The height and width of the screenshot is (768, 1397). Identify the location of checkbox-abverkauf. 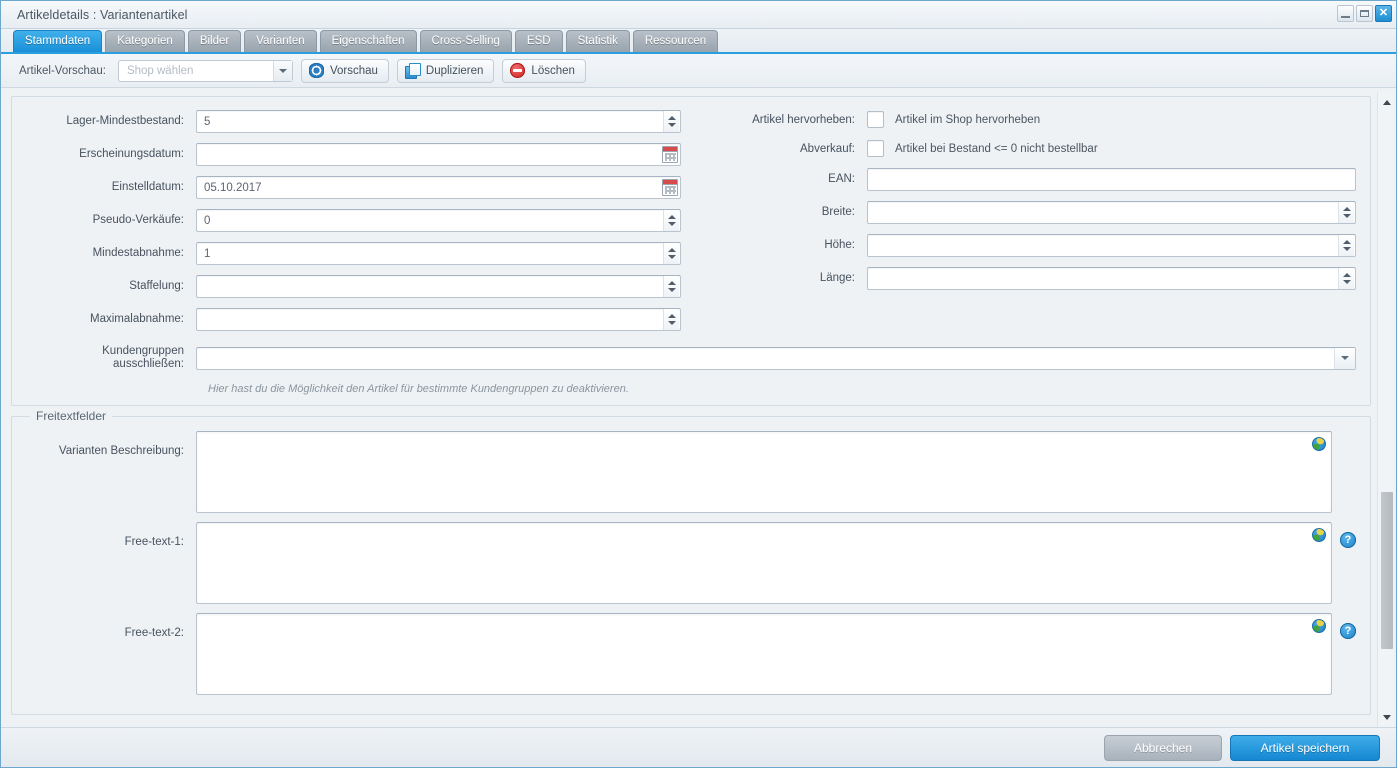
(875, 148).